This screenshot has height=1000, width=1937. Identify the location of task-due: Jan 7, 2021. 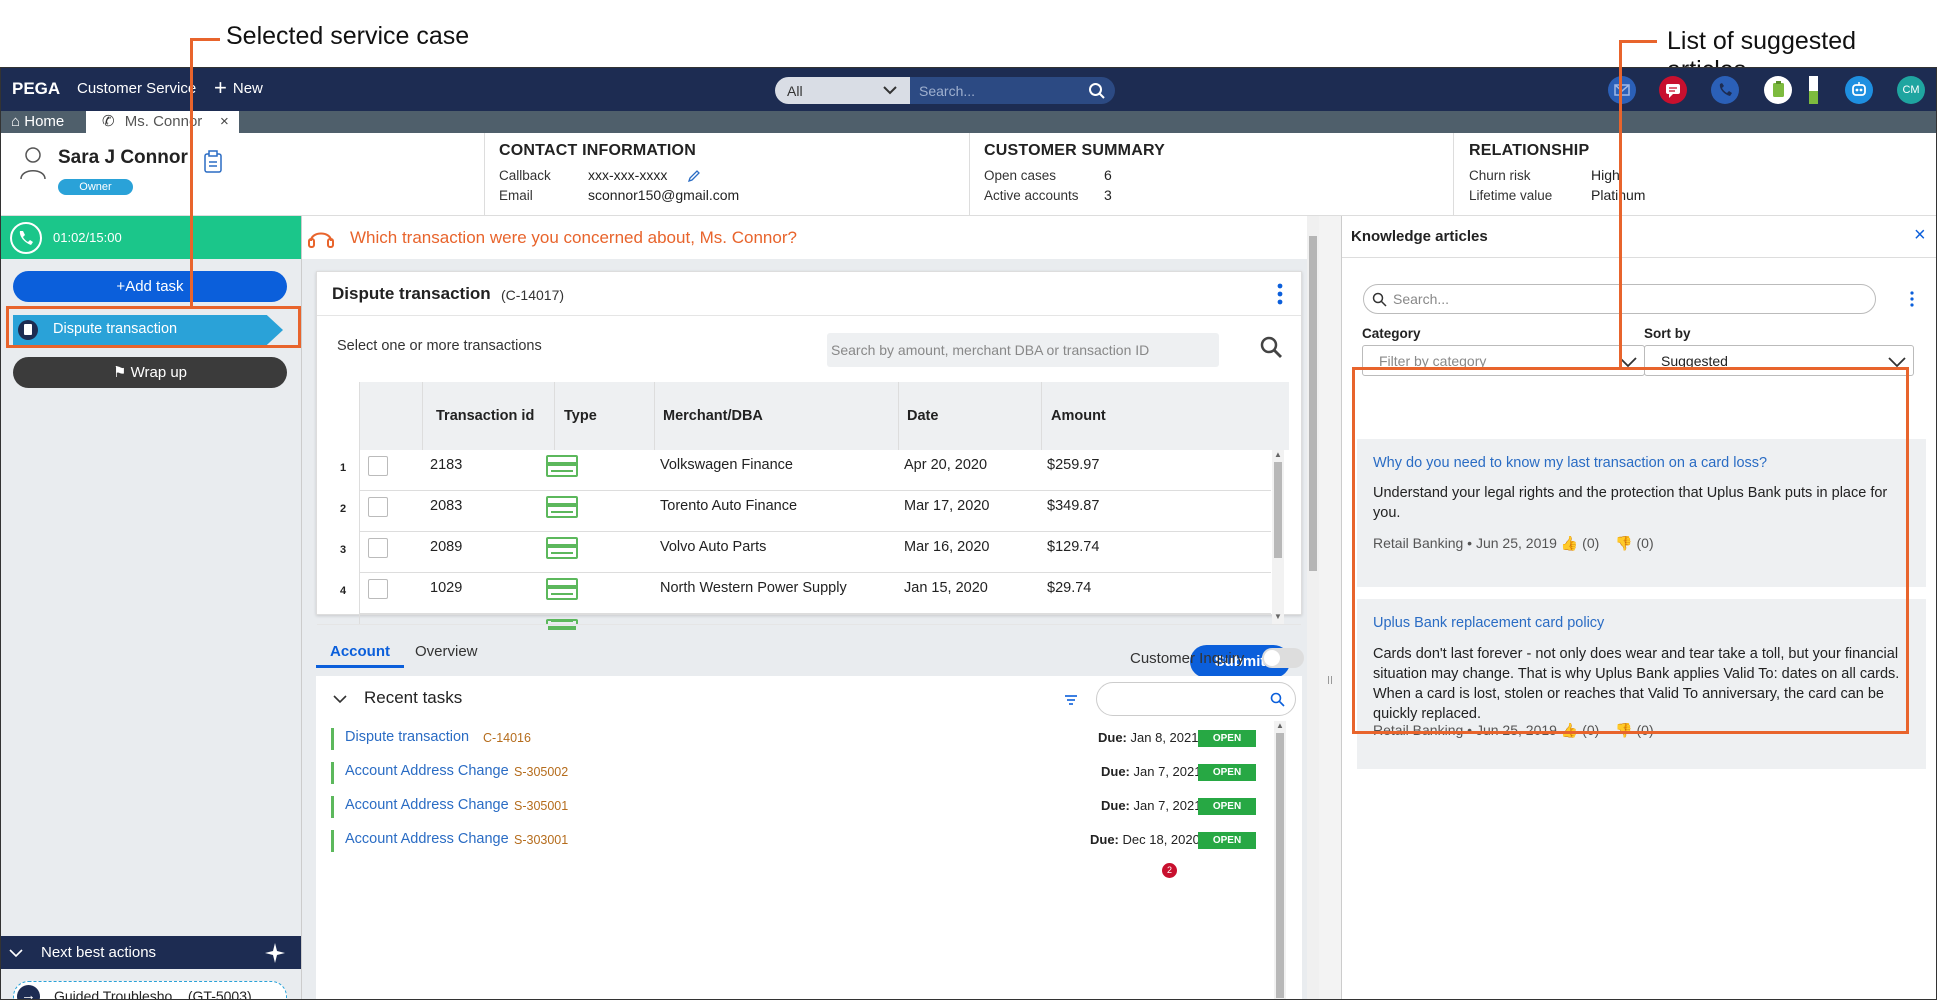
(1167, 771).